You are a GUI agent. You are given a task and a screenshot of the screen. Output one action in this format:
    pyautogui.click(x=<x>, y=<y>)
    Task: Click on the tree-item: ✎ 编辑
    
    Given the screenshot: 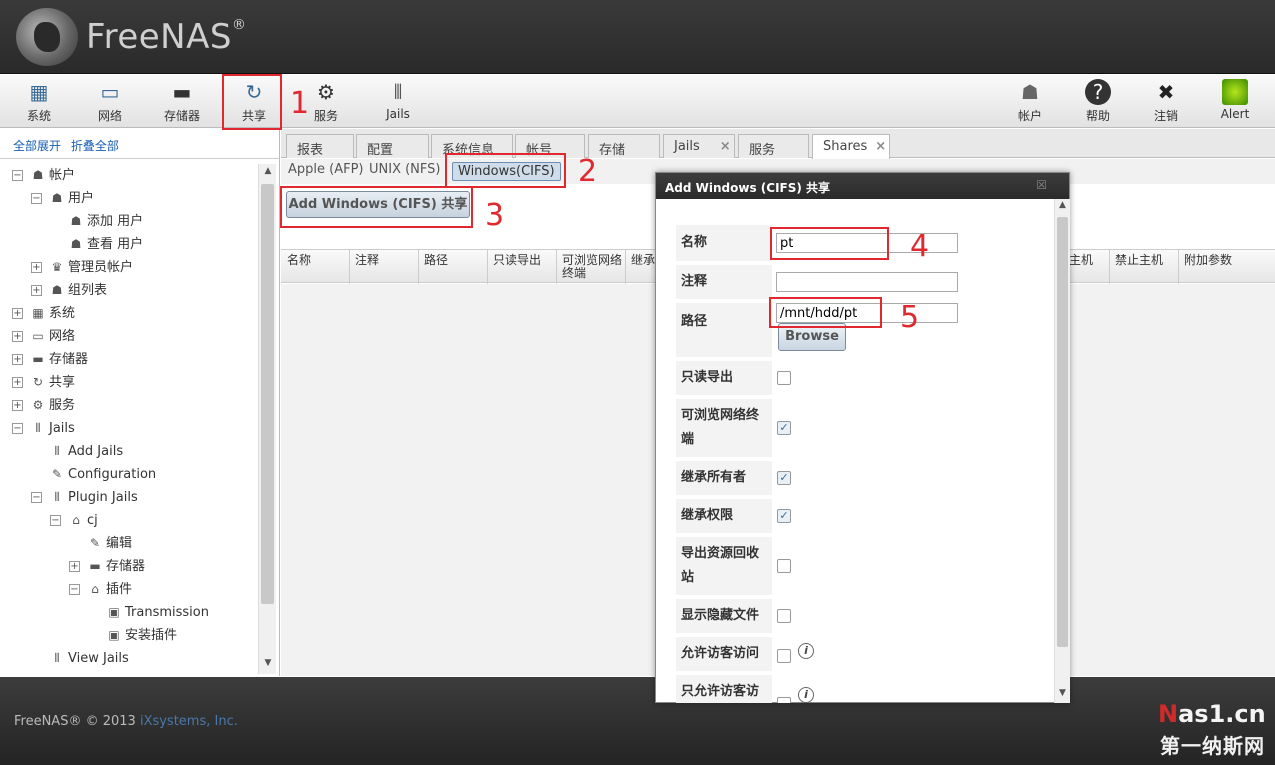 What is the action you would take?
    pyautogui.click(x=129, y=543)
    